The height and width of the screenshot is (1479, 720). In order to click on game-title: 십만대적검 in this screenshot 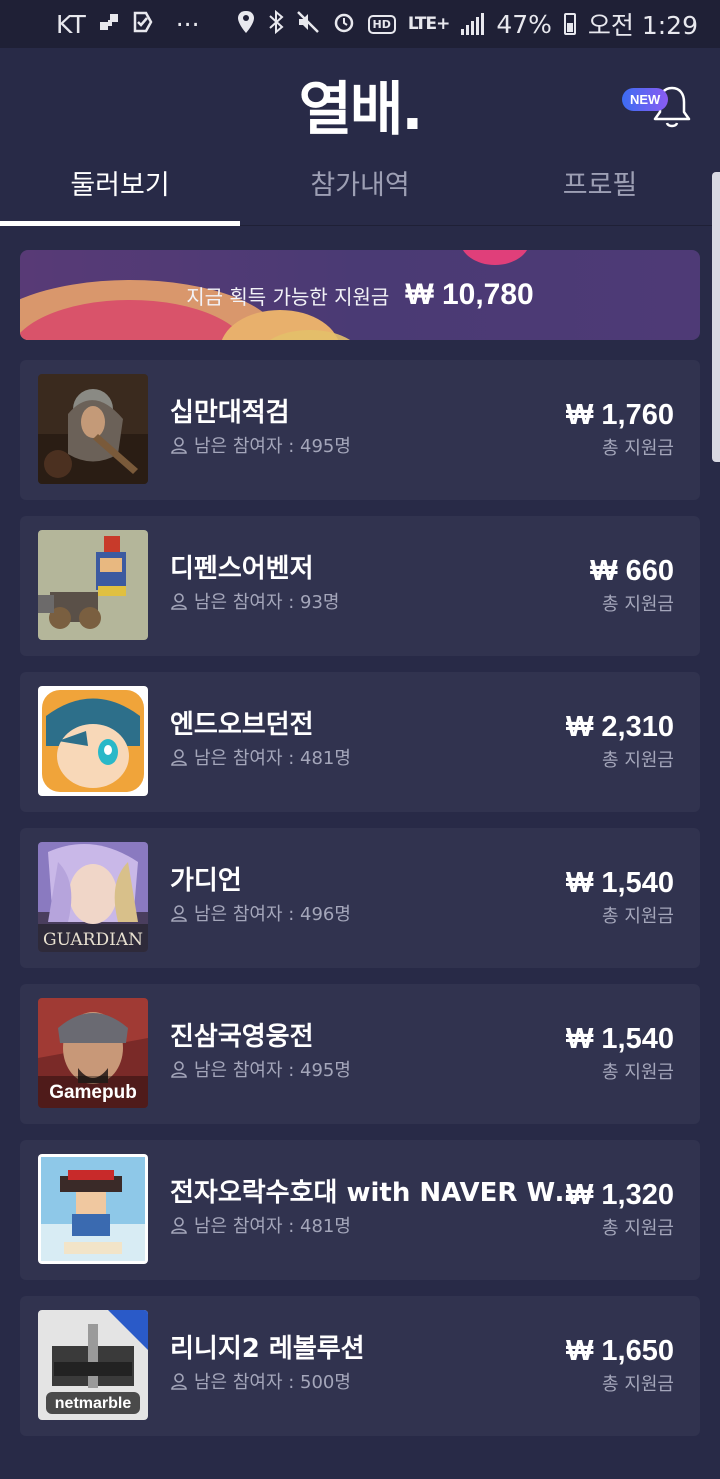, I will do `click(230, 413)`.